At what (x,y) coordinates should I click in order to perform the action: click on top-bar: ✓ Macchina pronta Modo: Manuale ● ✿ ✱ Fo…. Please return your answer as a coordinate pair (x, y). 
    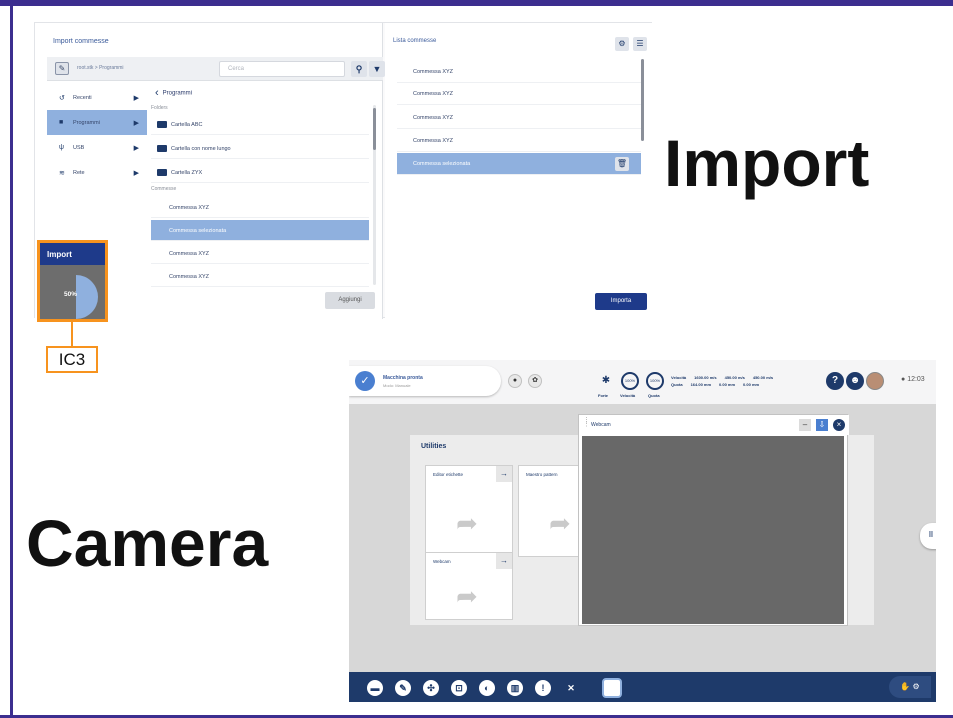
    Looking at the image, I should click on (642, 382).